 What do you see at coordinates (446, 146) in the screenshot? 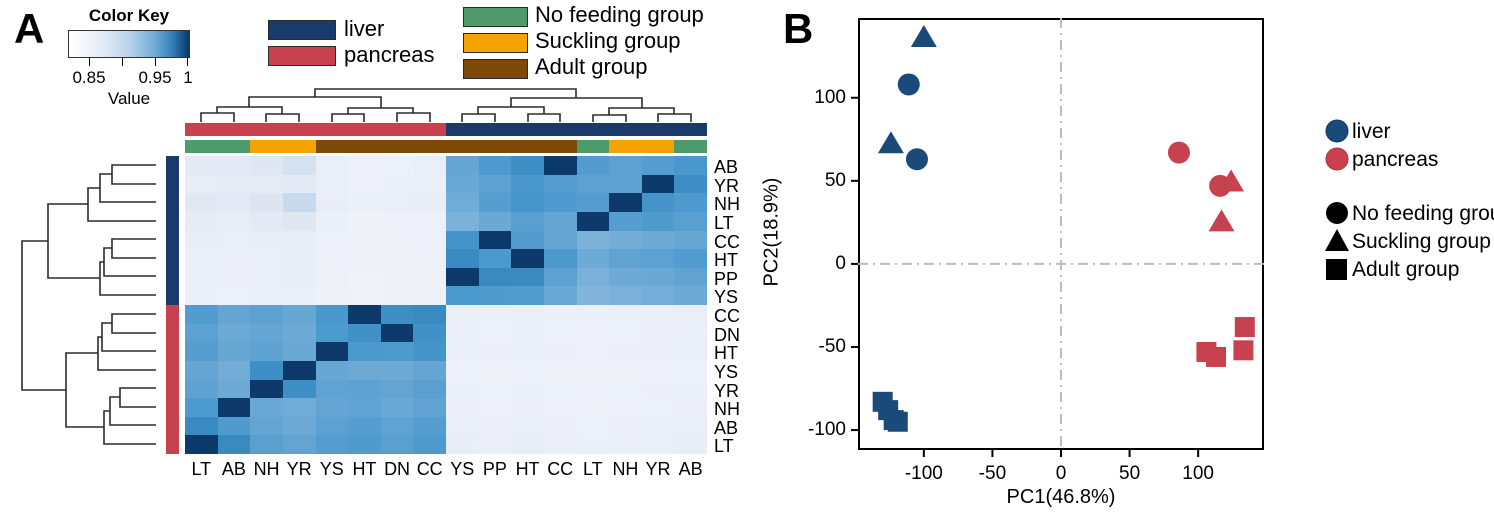
I see `column-group-annotation` at bounding box center [446, 146].